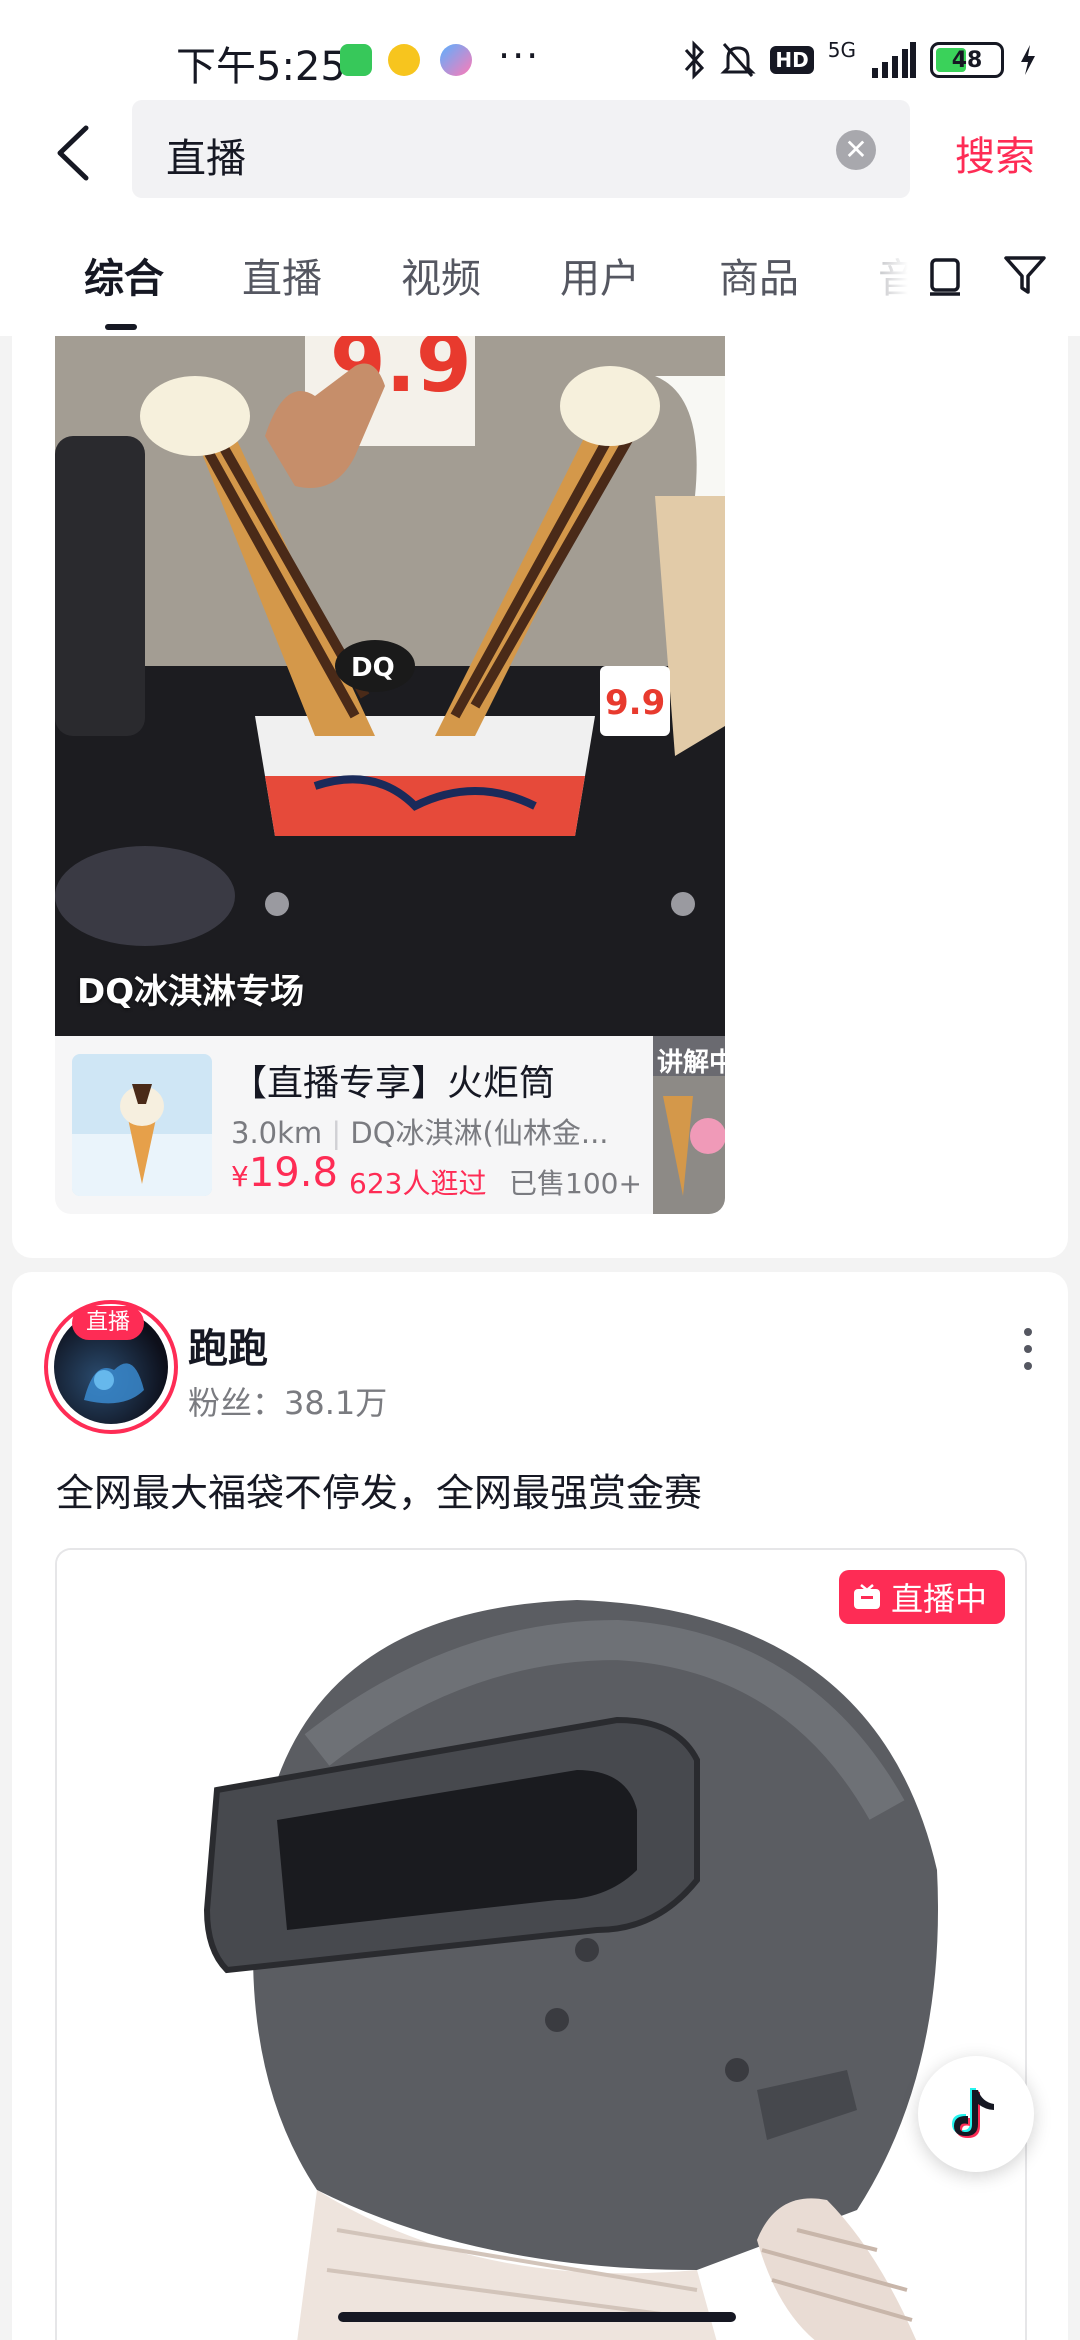 This screenshot has width=1080, height=2340. What do you see at coordinates (519, 56) in the screenshot?
I see `more-notifications-icon: ···` at bounding box center [519, 56].